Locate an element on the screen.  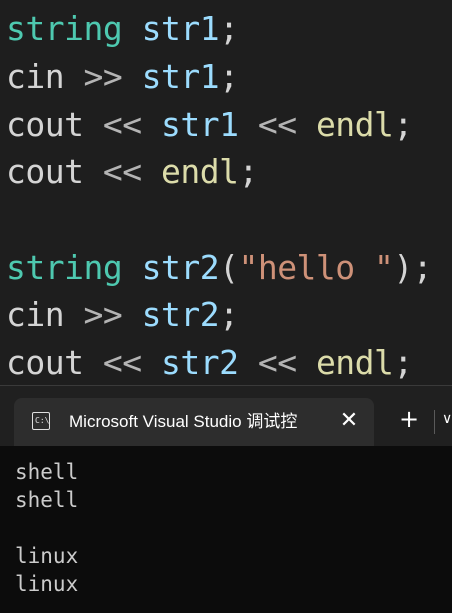
terminal-tab-bar: C:\ Microsoft Visual Studio 调试控 ✕ + ∨ is located at coordinates (226, 416).